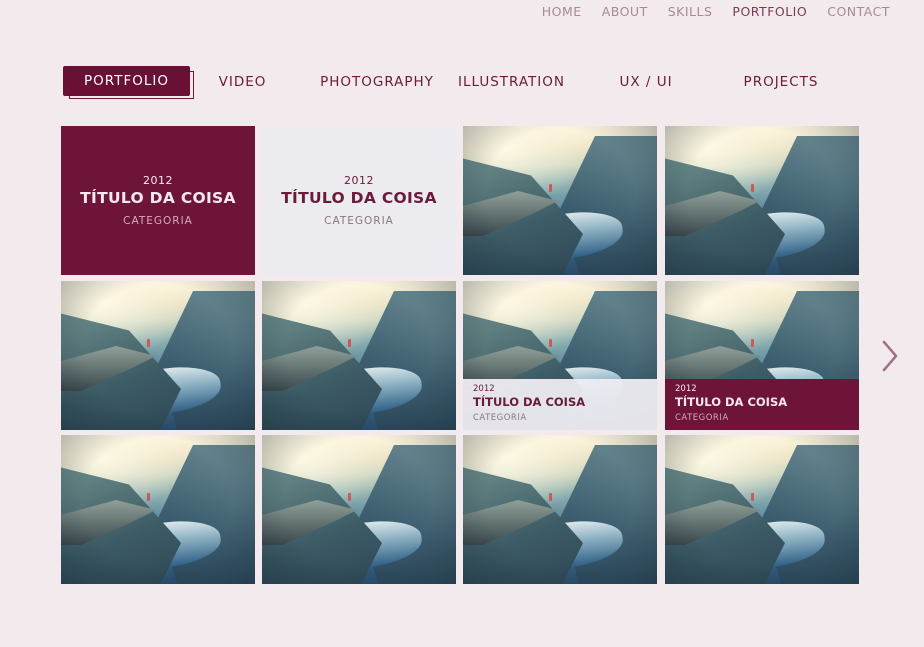 Image resolution: width=924 pixels, height=647 pixels. What do you see at coordinates (769, 11) in the screenshot?
I see `top-nav-portfolio: PORTFOLIO` at bounding box center [769, 11].